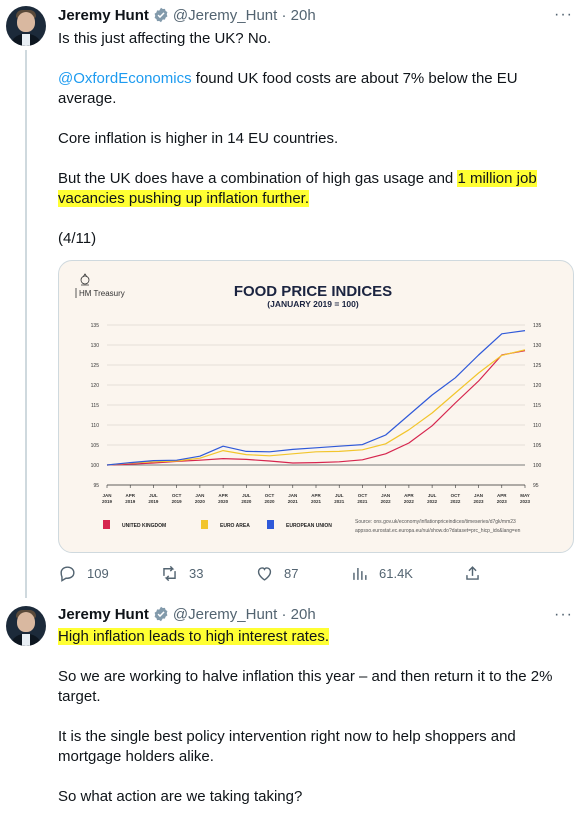 The width and height of the screenshot is (585, 816). What do you see at coordinates (360, 573) in the screenshot?
I see `views-icon` at bounding box center [360, 573].